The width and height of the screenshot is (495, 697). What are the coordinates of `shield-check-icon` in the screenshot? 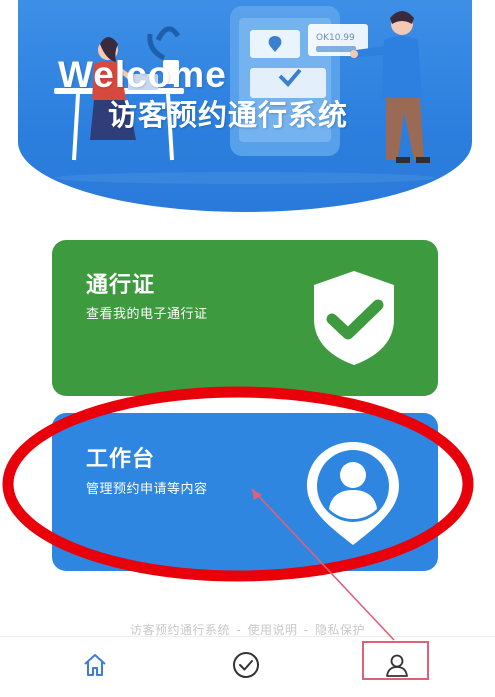 It's located at (354, 319).